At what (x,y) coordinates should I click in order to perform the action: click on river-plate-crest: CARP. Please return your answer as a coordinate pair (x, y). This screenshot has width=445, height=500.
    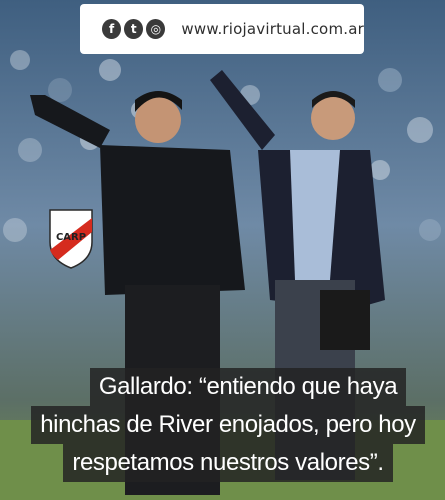
    Looking at the image, I should click on (71, 239).